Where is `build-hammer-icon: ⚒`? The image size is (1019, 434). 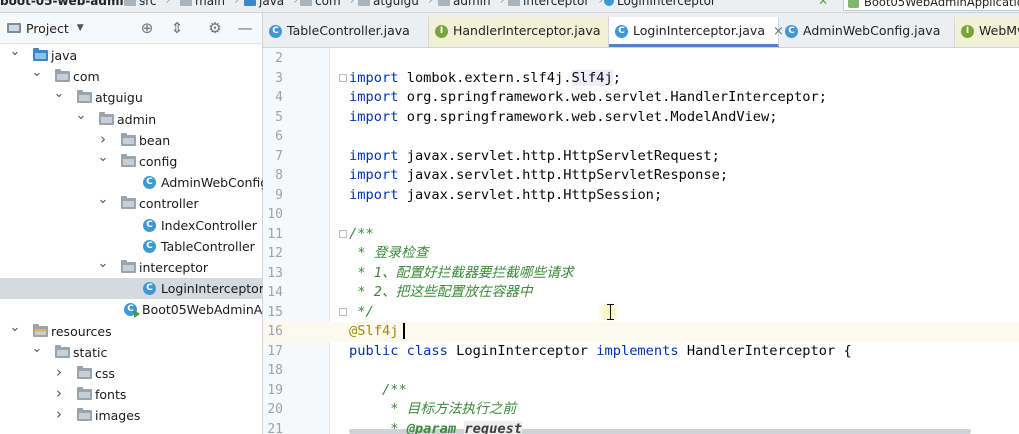 build-hammer-icon: ⚒ is located at coordinates (823, 3).